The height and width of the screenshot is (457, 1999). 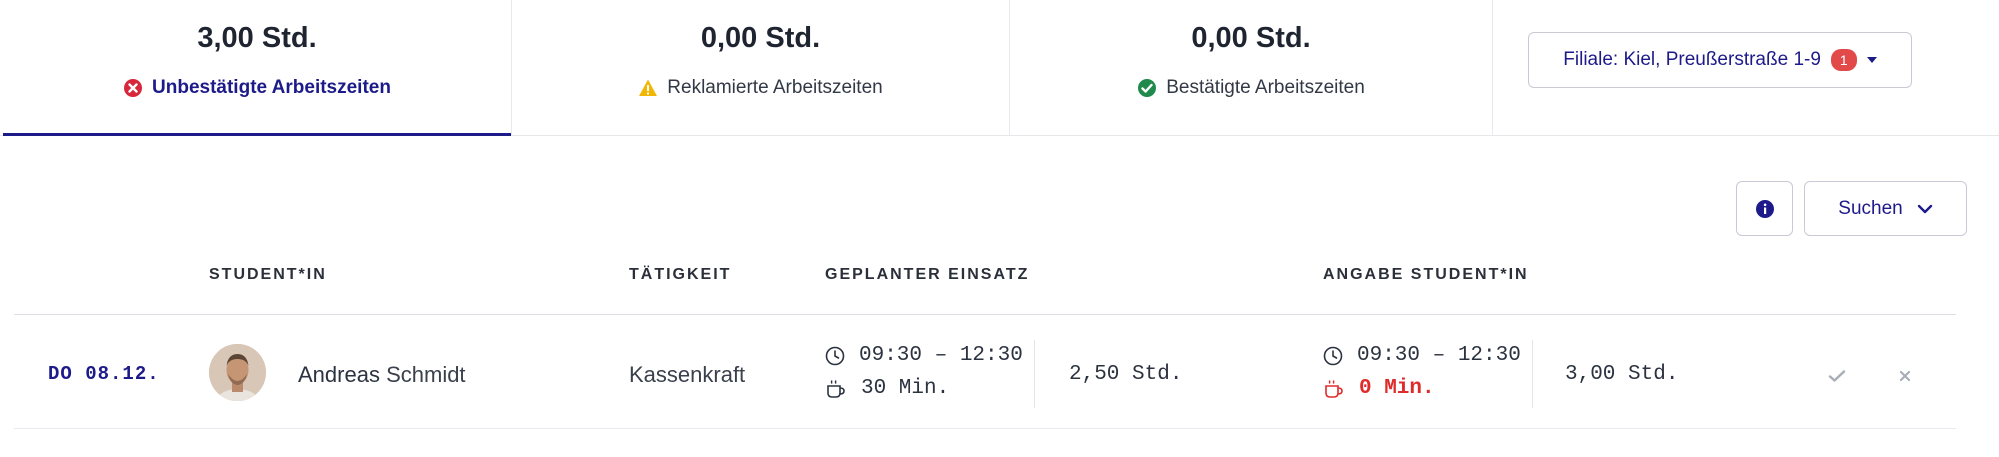 I want to click on tab-reclaimed-value: 0,00 Std., so click(x=760, y=38).